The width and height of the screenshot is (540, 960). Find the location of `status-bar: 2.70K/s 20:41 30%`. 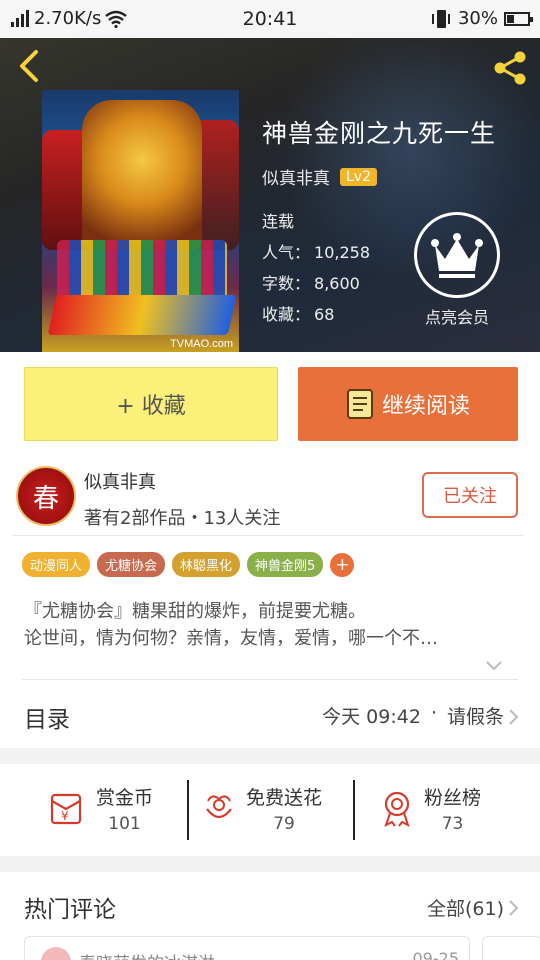

status-bar: 2.70K/s 20:41 30% is located at coordinates (270, 19).